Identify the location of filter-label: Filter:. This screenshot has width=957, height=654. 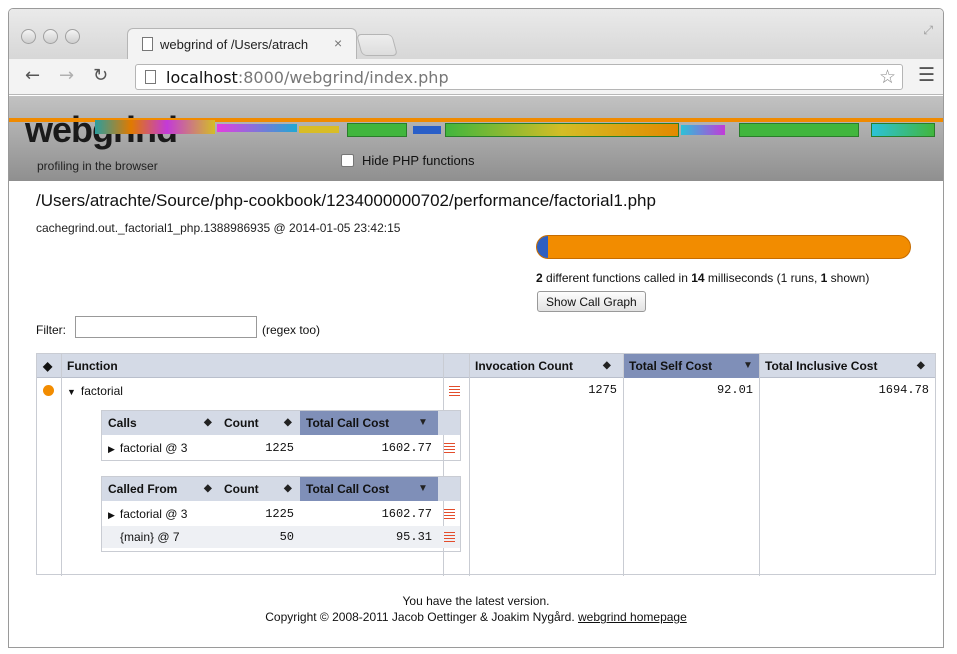
(51, 330).